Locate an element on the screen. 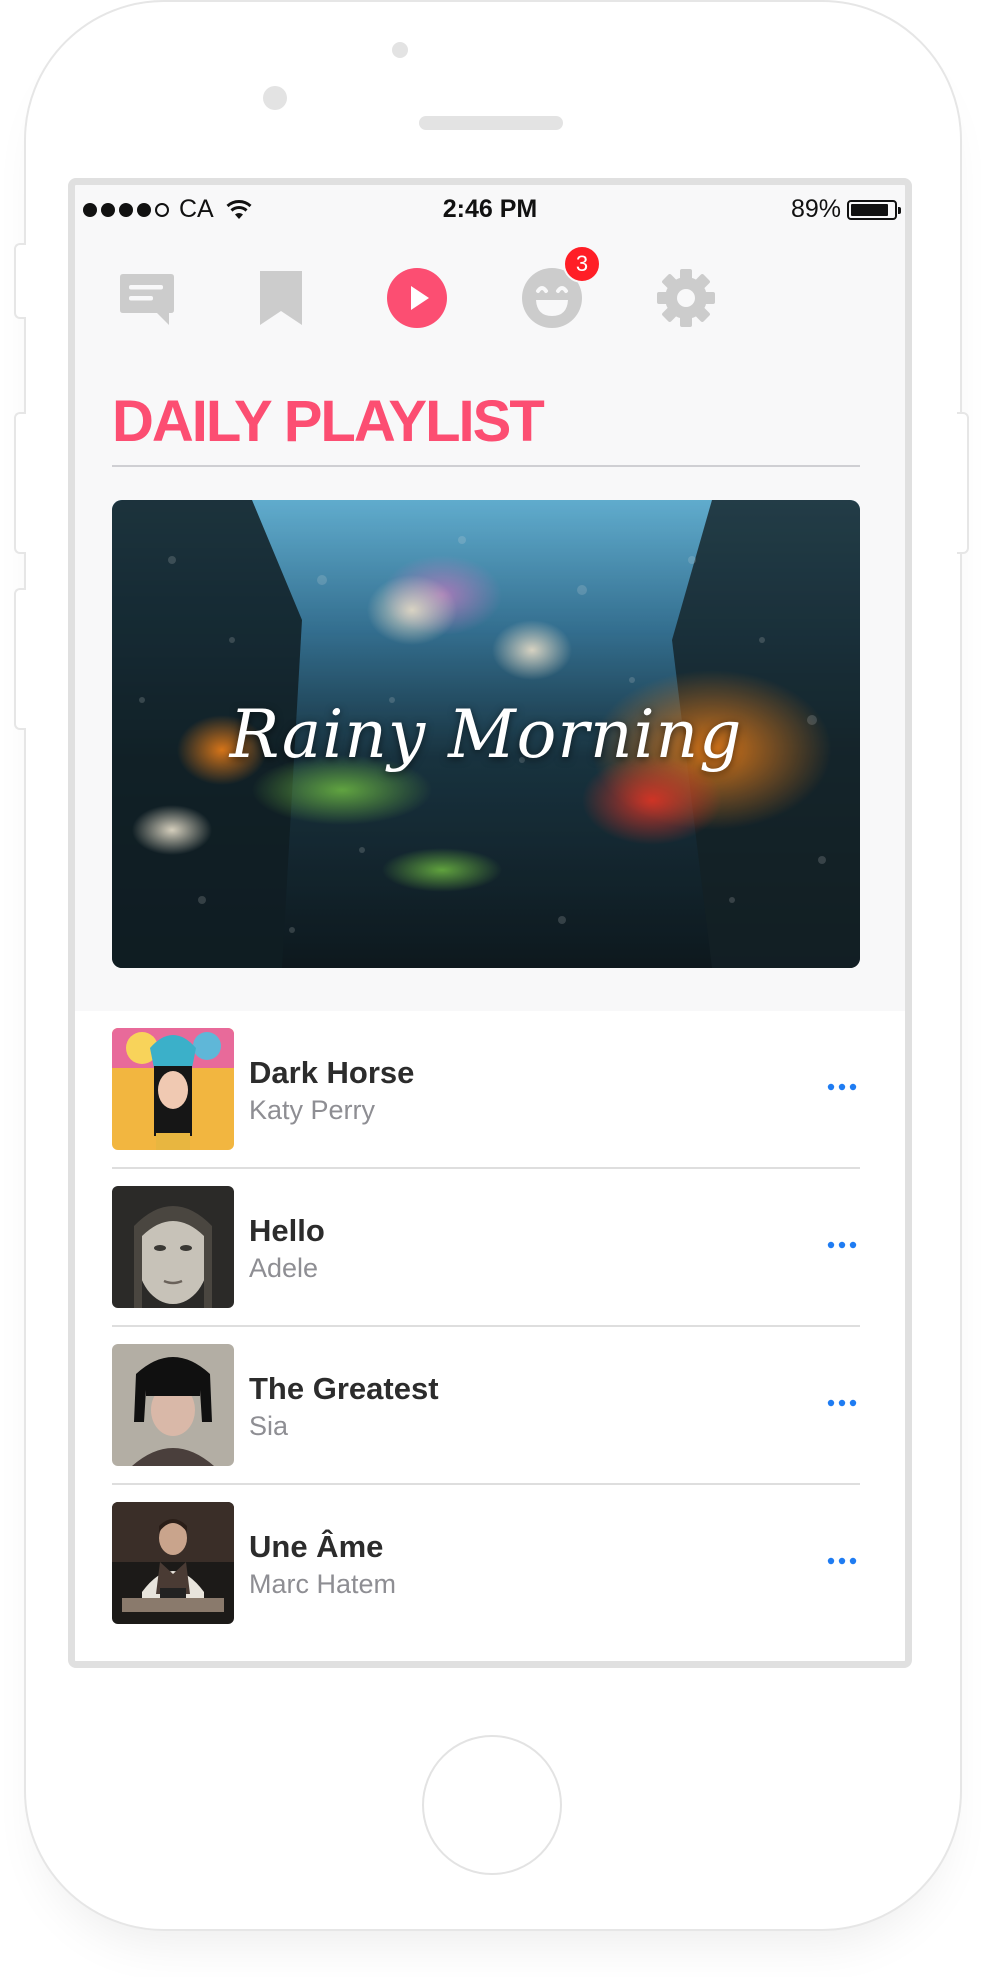  status-right: 89% is located at coordinates (845, 209).